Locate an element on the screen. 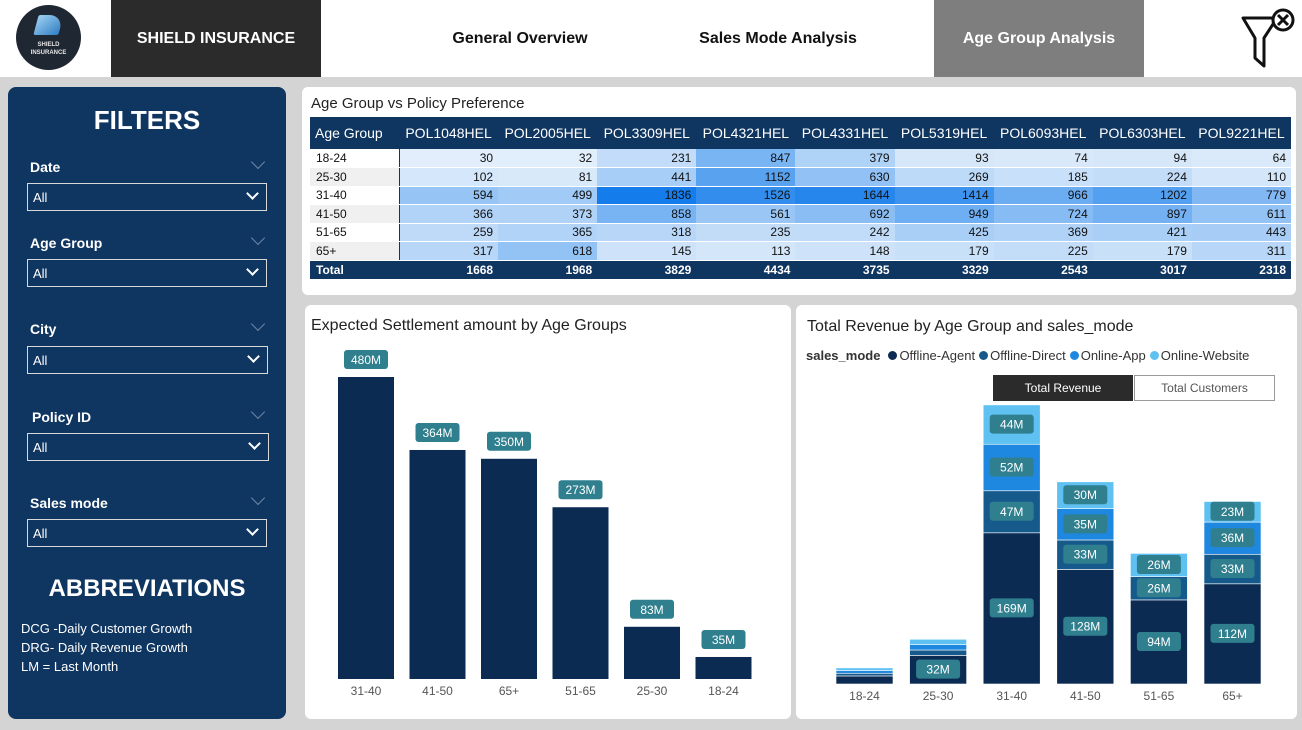 Image resolution: width=1302 pixels, height=730 pixels. matrix-cell: 949 is located at coordinates (944, 214).